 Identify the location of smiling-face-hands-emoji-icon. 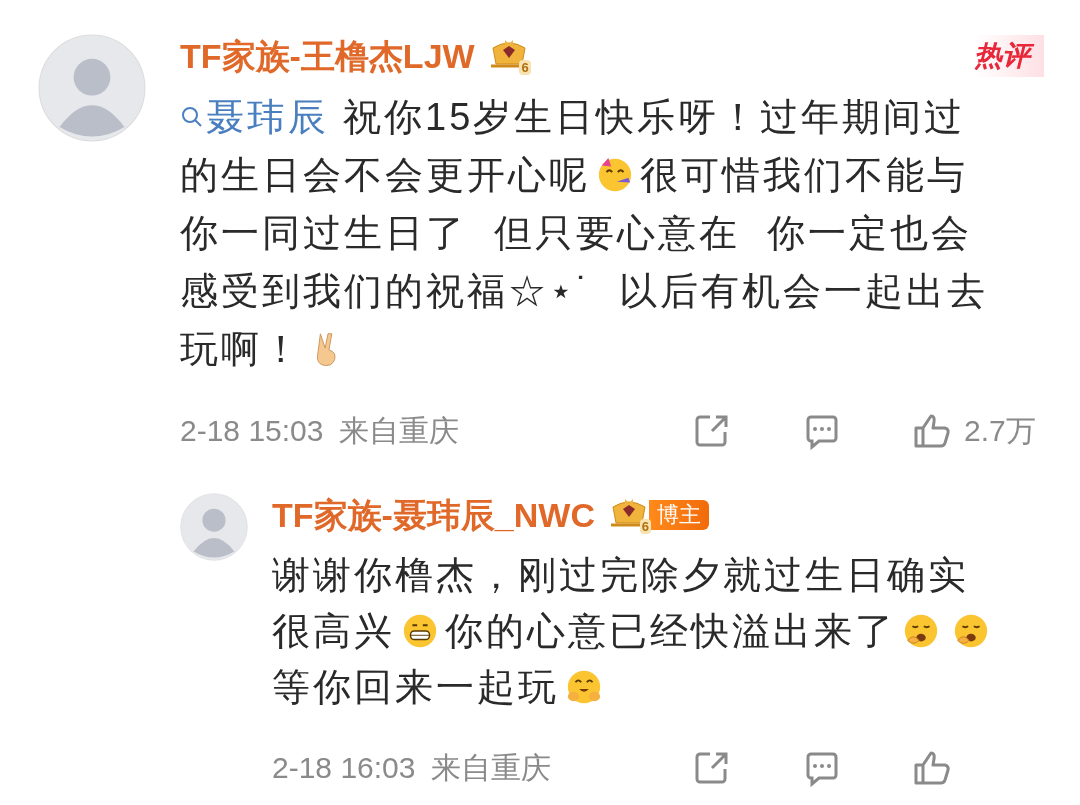
(584, 687).